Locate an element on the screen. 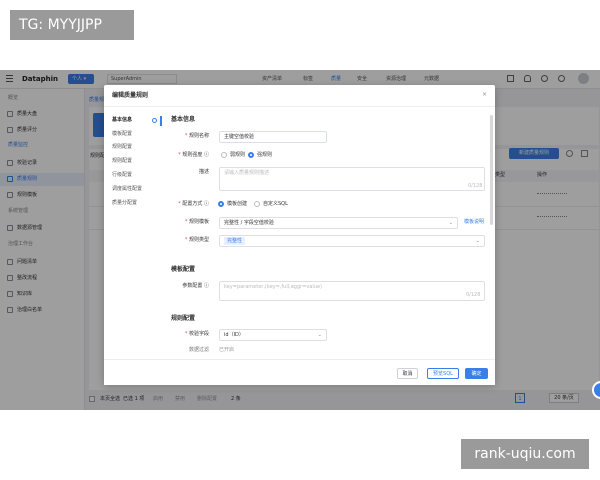  section-template-config: 模板配置 is located at coordinates (183, 269).